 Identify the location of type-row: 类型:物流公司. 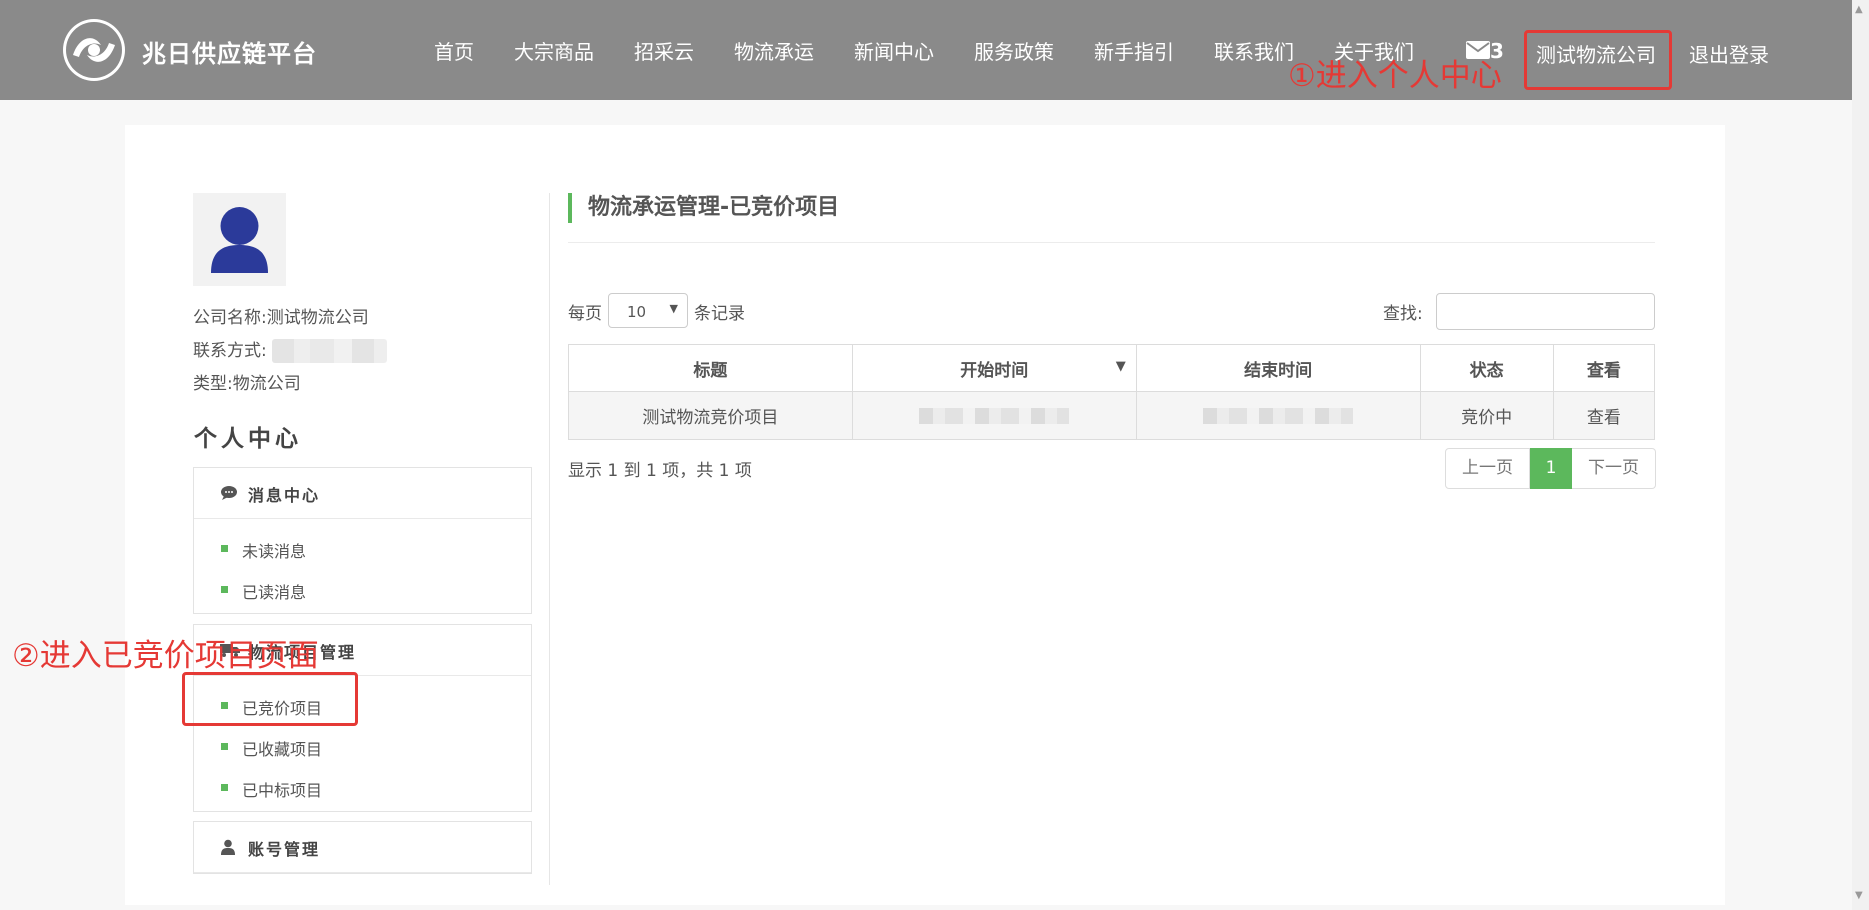
(247, 381).